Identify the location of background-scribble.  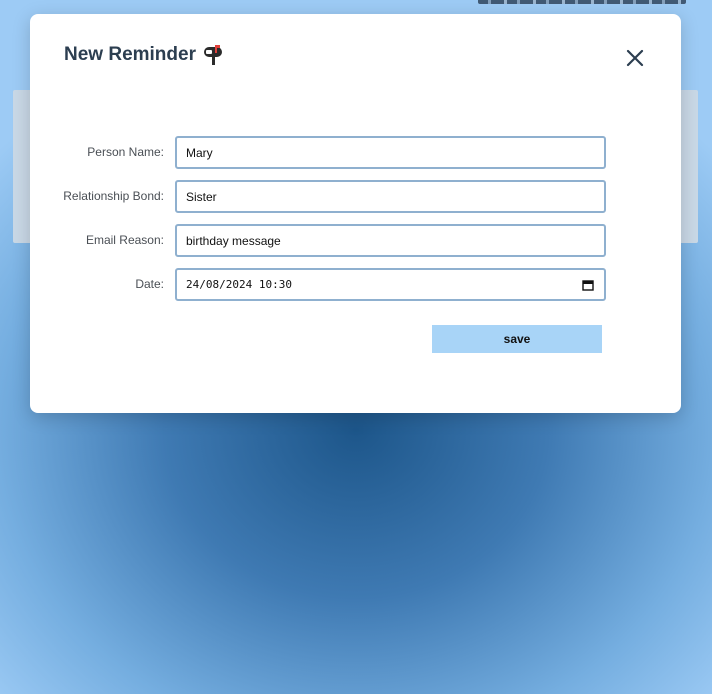
(582, 2).